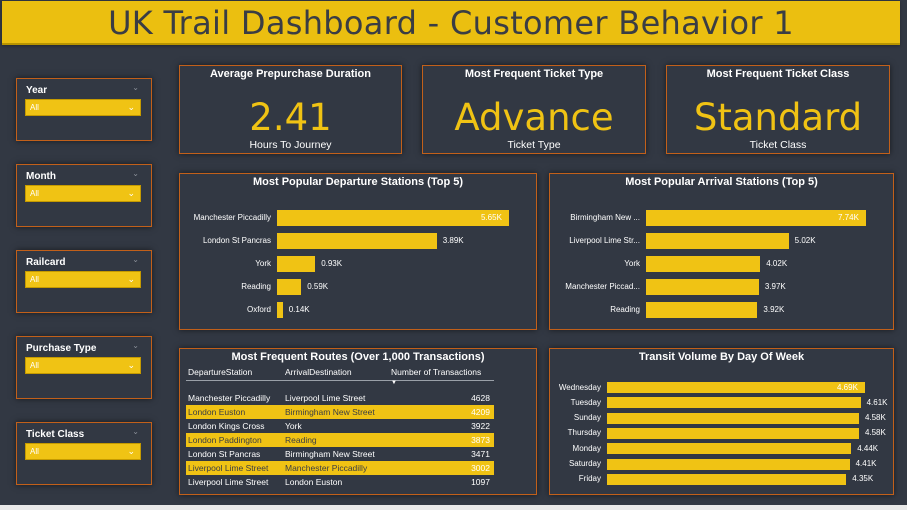 The image size is (907, 510). Describe the element at coordinates (340, 426) in the screenshot. I see `table-row: London Kings Cross York 3922` at that location.